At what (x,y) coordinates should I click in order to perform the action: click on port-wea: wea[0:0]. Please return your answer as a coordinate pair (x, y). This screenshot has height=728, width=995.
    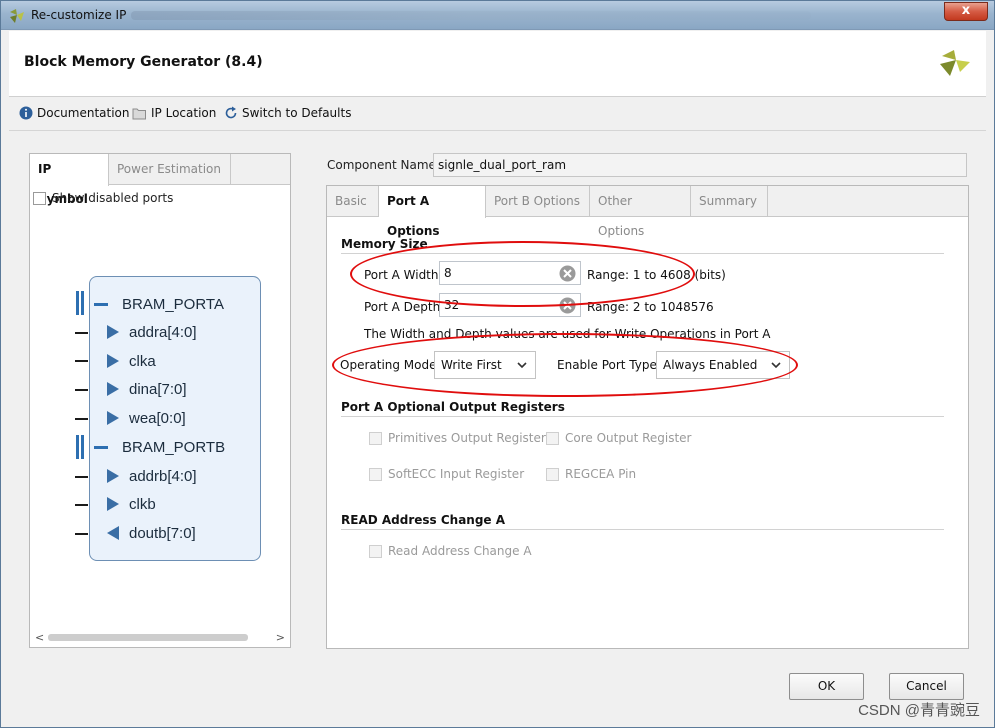
    Looking at the image, I should click on (146, 418).